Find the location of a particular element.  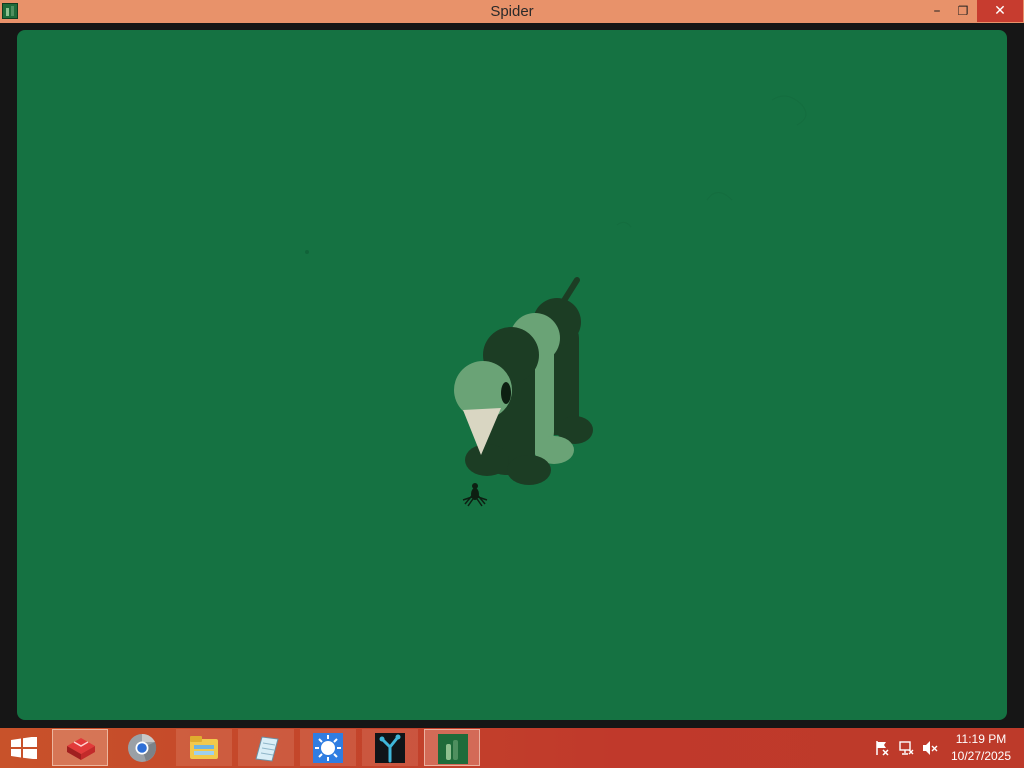

window-title: Spider is located at coordinates (512, 11).